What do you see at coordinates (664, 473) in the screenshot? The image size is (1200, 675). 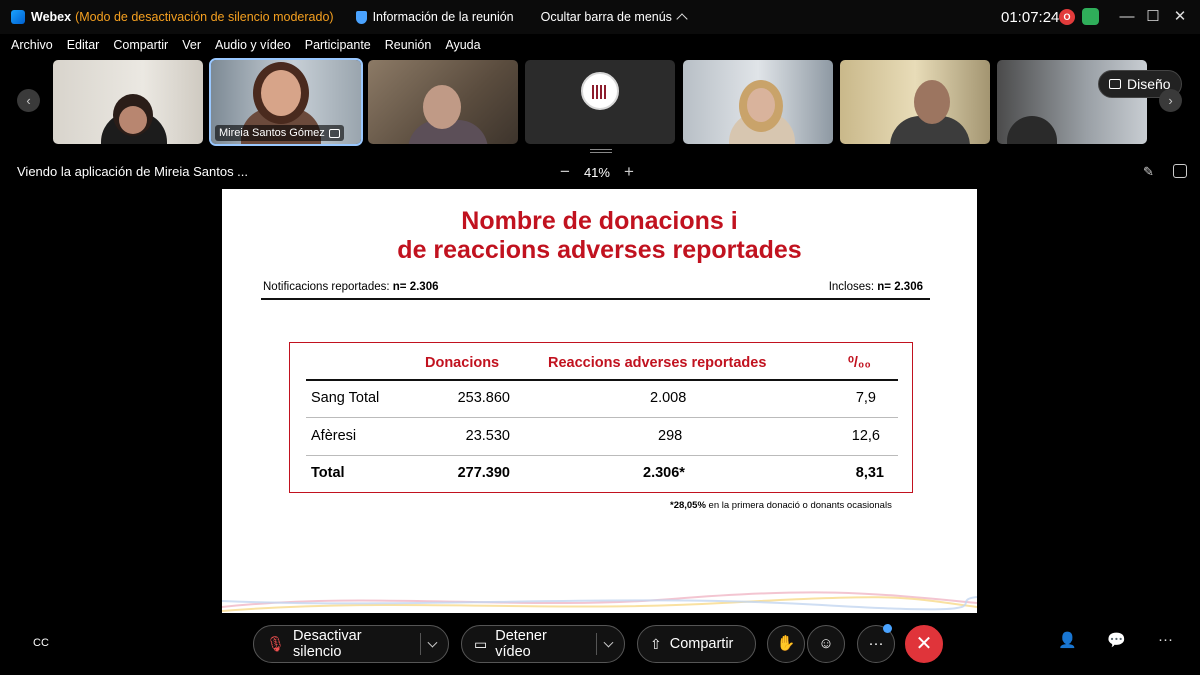 I see `total-reaccions: 2.306*` at bounding box center [664, 473].